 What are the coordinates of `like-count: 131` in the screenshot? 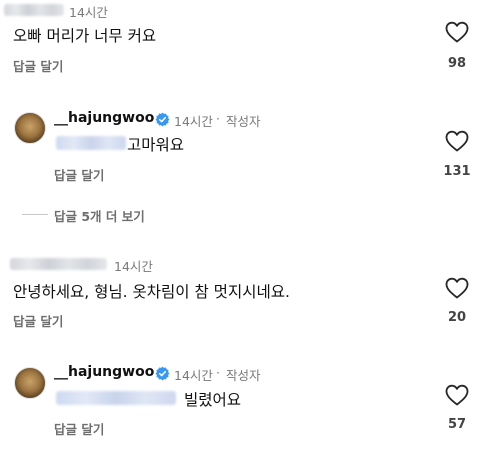 It's located at (457, 171).